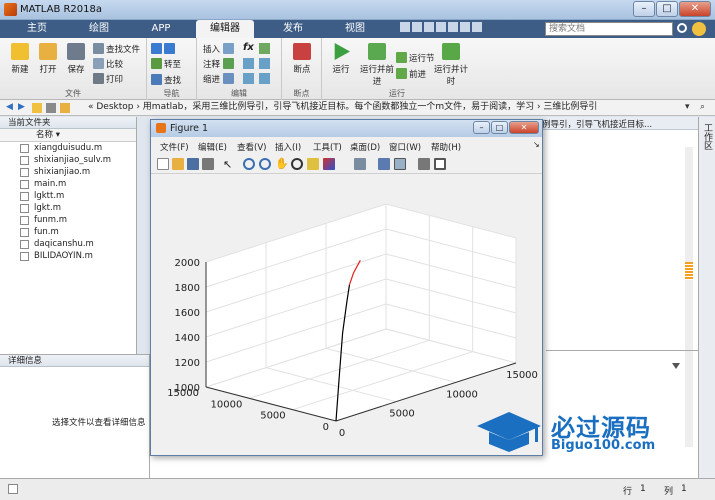 This screenshot has height=500, width=715. I want to click on run-and-advance-button: 运行并前进, so click(377, 65).